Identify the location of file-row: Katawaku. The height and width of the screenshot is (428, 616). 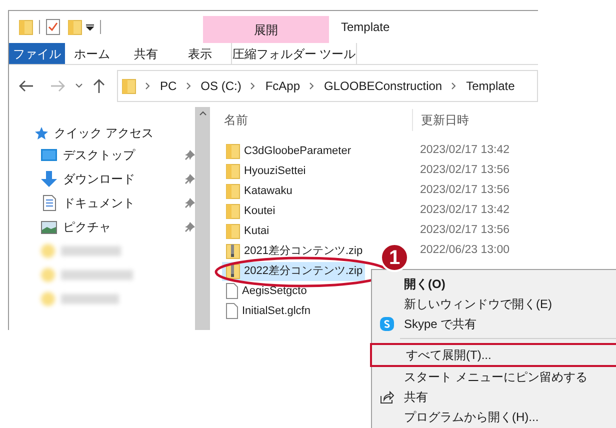
(258, 191).